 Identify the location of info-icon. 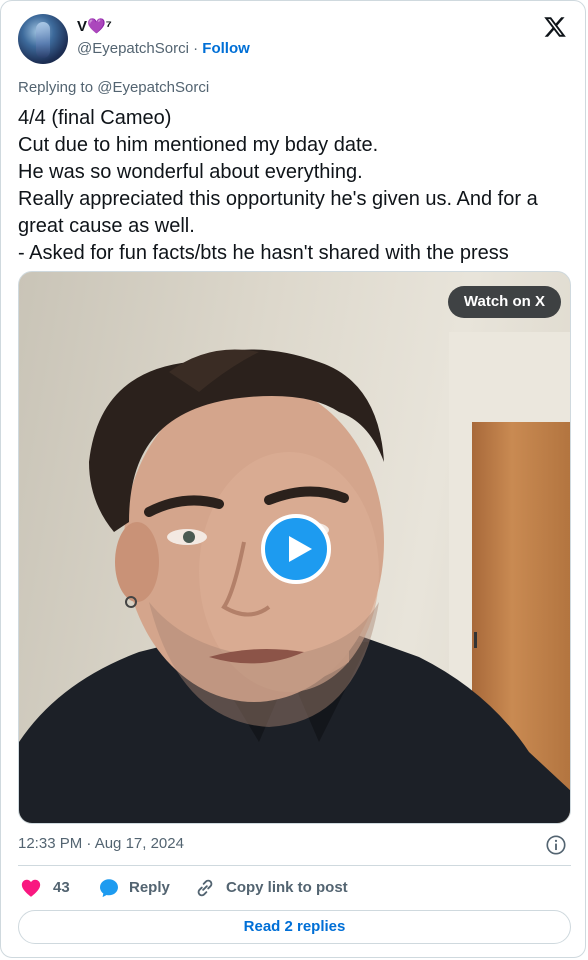
(556, 845).